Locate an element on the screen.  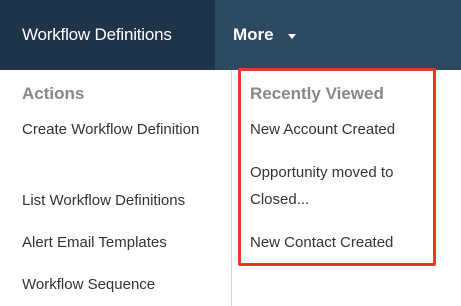
recently-viewed-heading: Recently Viewed is located at coordinates (317, 93).